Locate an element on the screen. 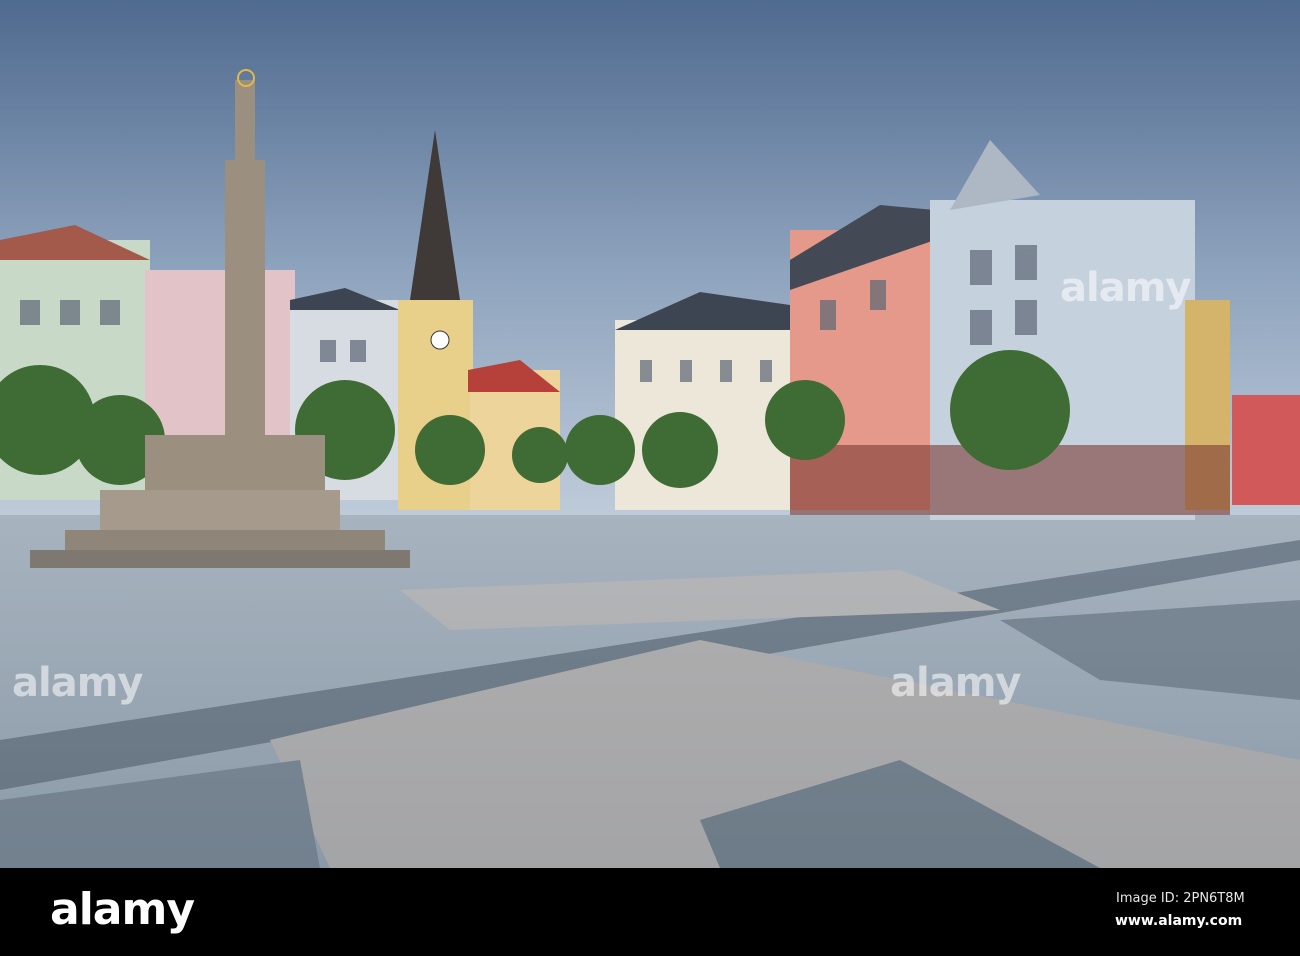 This screenshot has width=1300, height=956. site-url: www.alamy.com is located at coordinates (1179, 921).